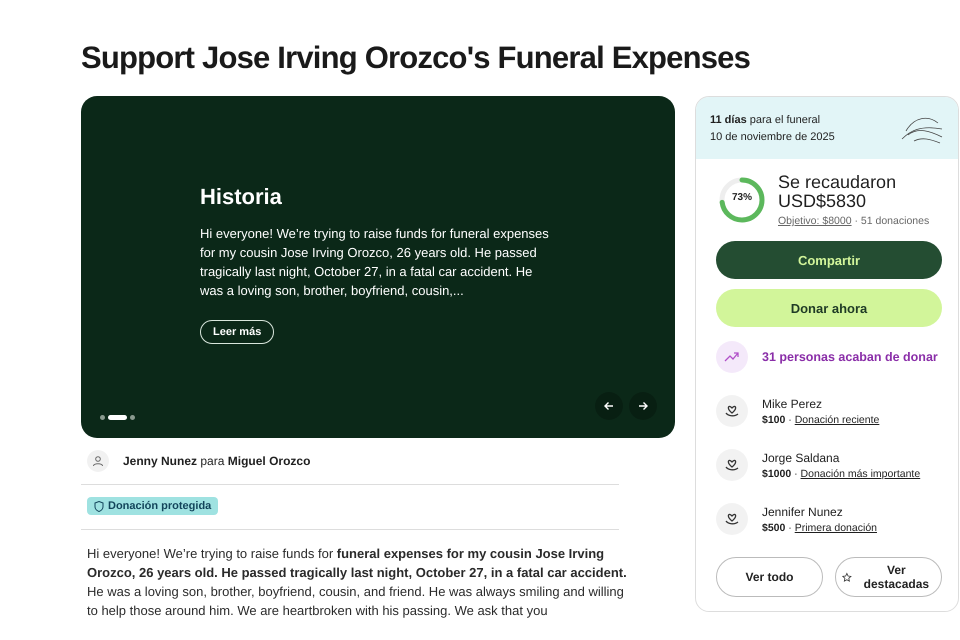 The image size is (960, 640). Describe the element at coordinates (815, 221) in the screenshot. I see `goal-link: Objetivo: $8000` at that location.